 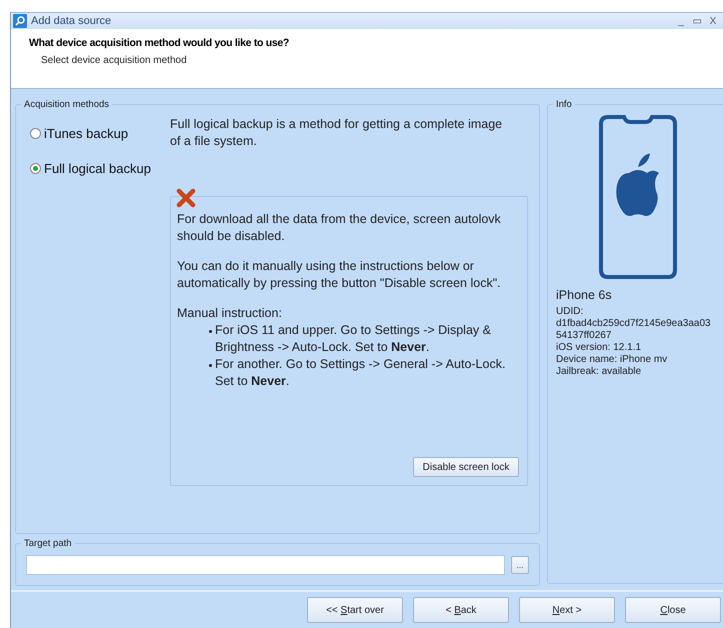 I want to click on radio-label: iTunes backup, so click(x=86, y=133).